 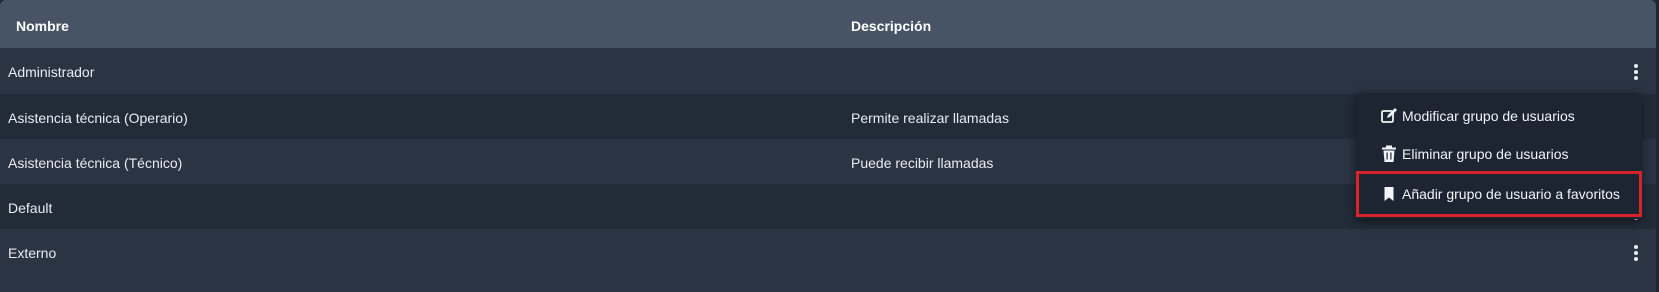 I want to click on row-name: Administrador, so click(x=51, y=72).